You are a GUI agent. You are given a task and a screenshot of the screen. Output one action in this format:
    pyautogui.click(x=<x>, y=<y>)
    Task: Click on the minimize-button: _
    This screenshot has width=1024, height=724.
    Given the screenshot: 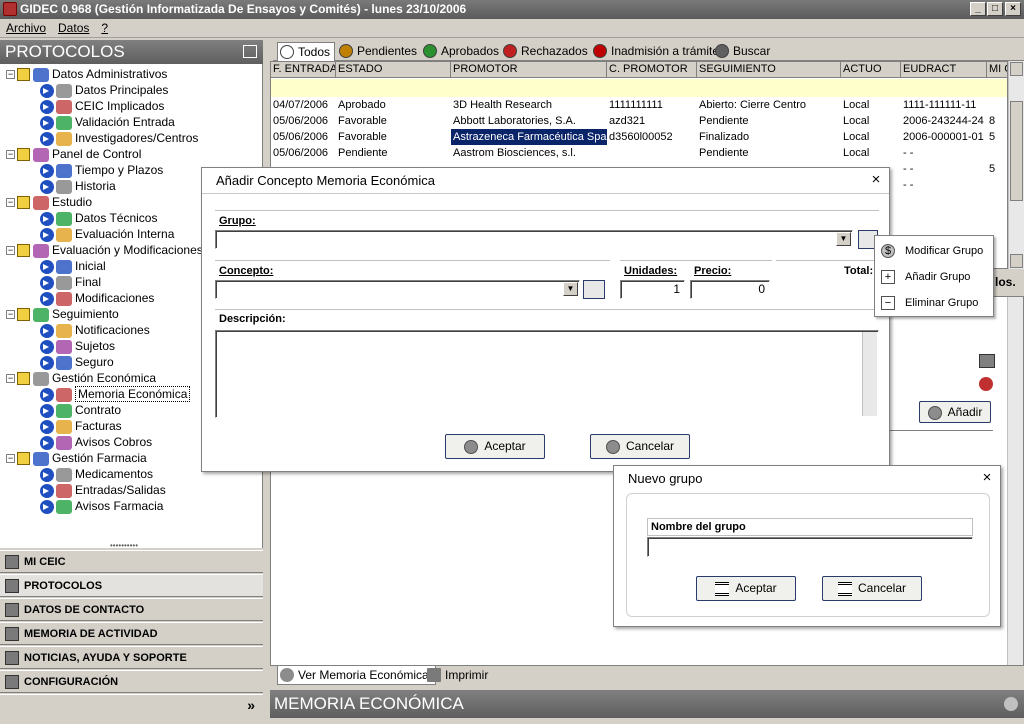 What is the action you would take?
    pyautogui.click(x=978, y=9)
    